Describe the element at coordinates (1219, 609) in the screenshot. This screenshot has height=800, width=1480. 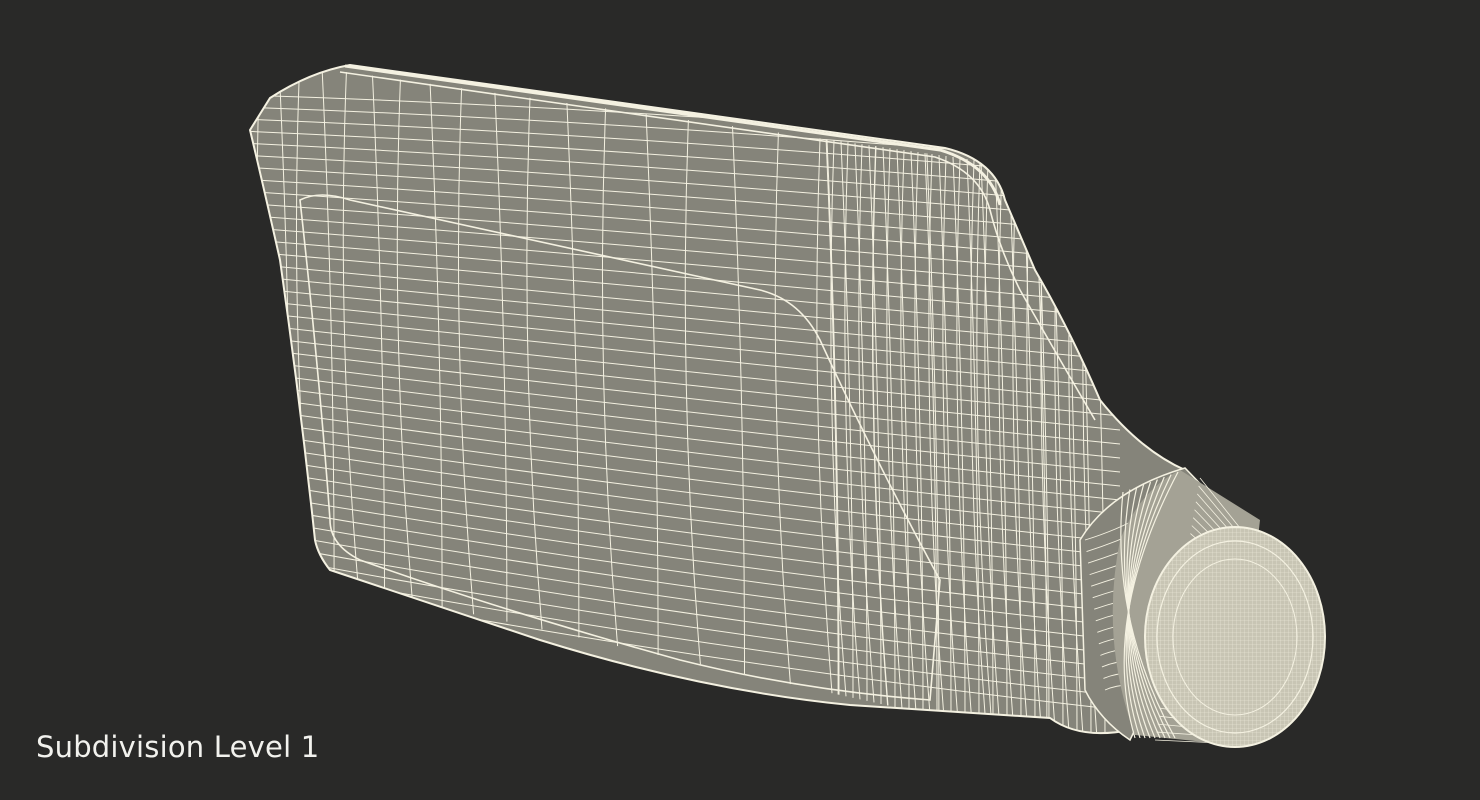
I see `bottle-cap` at that location.